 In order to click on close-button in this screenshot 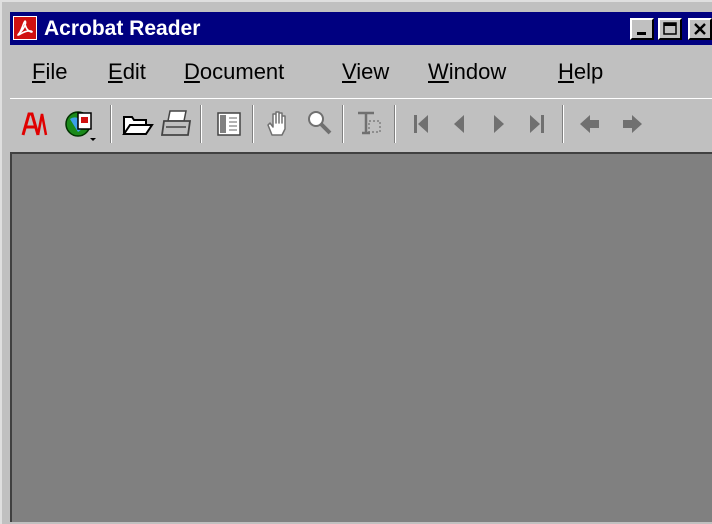, I will do `click(700, 29)`.